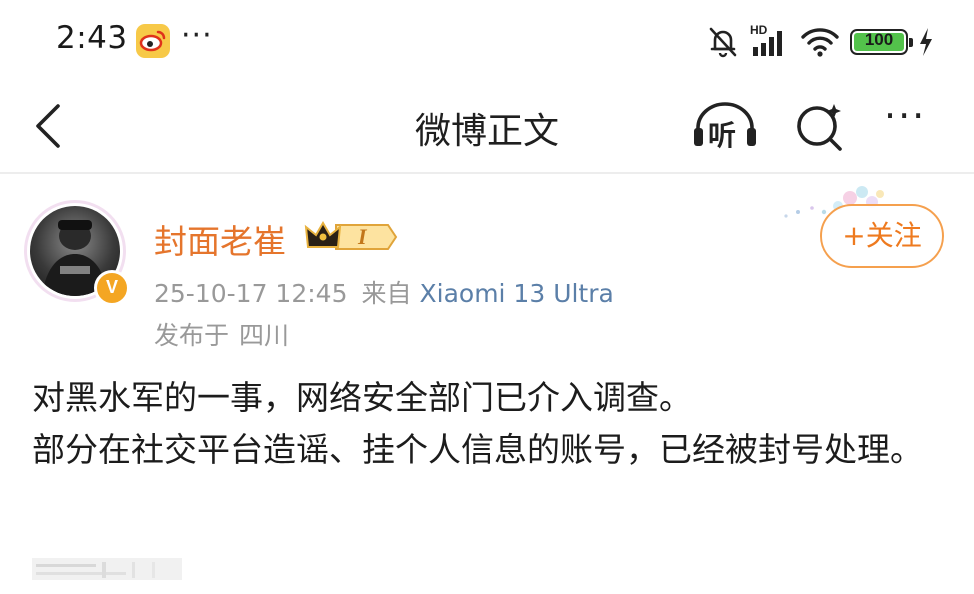 Image resolution: width=974 pixels, height=594 pixels. I want to click on post-date: 25-10-17 12:45, so click(251, 293).